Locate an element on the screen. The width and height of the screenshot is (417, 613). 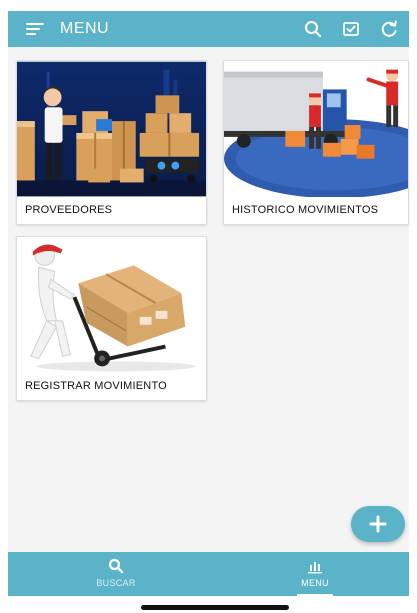
historico-illustration is located at coordinates (316, 129).